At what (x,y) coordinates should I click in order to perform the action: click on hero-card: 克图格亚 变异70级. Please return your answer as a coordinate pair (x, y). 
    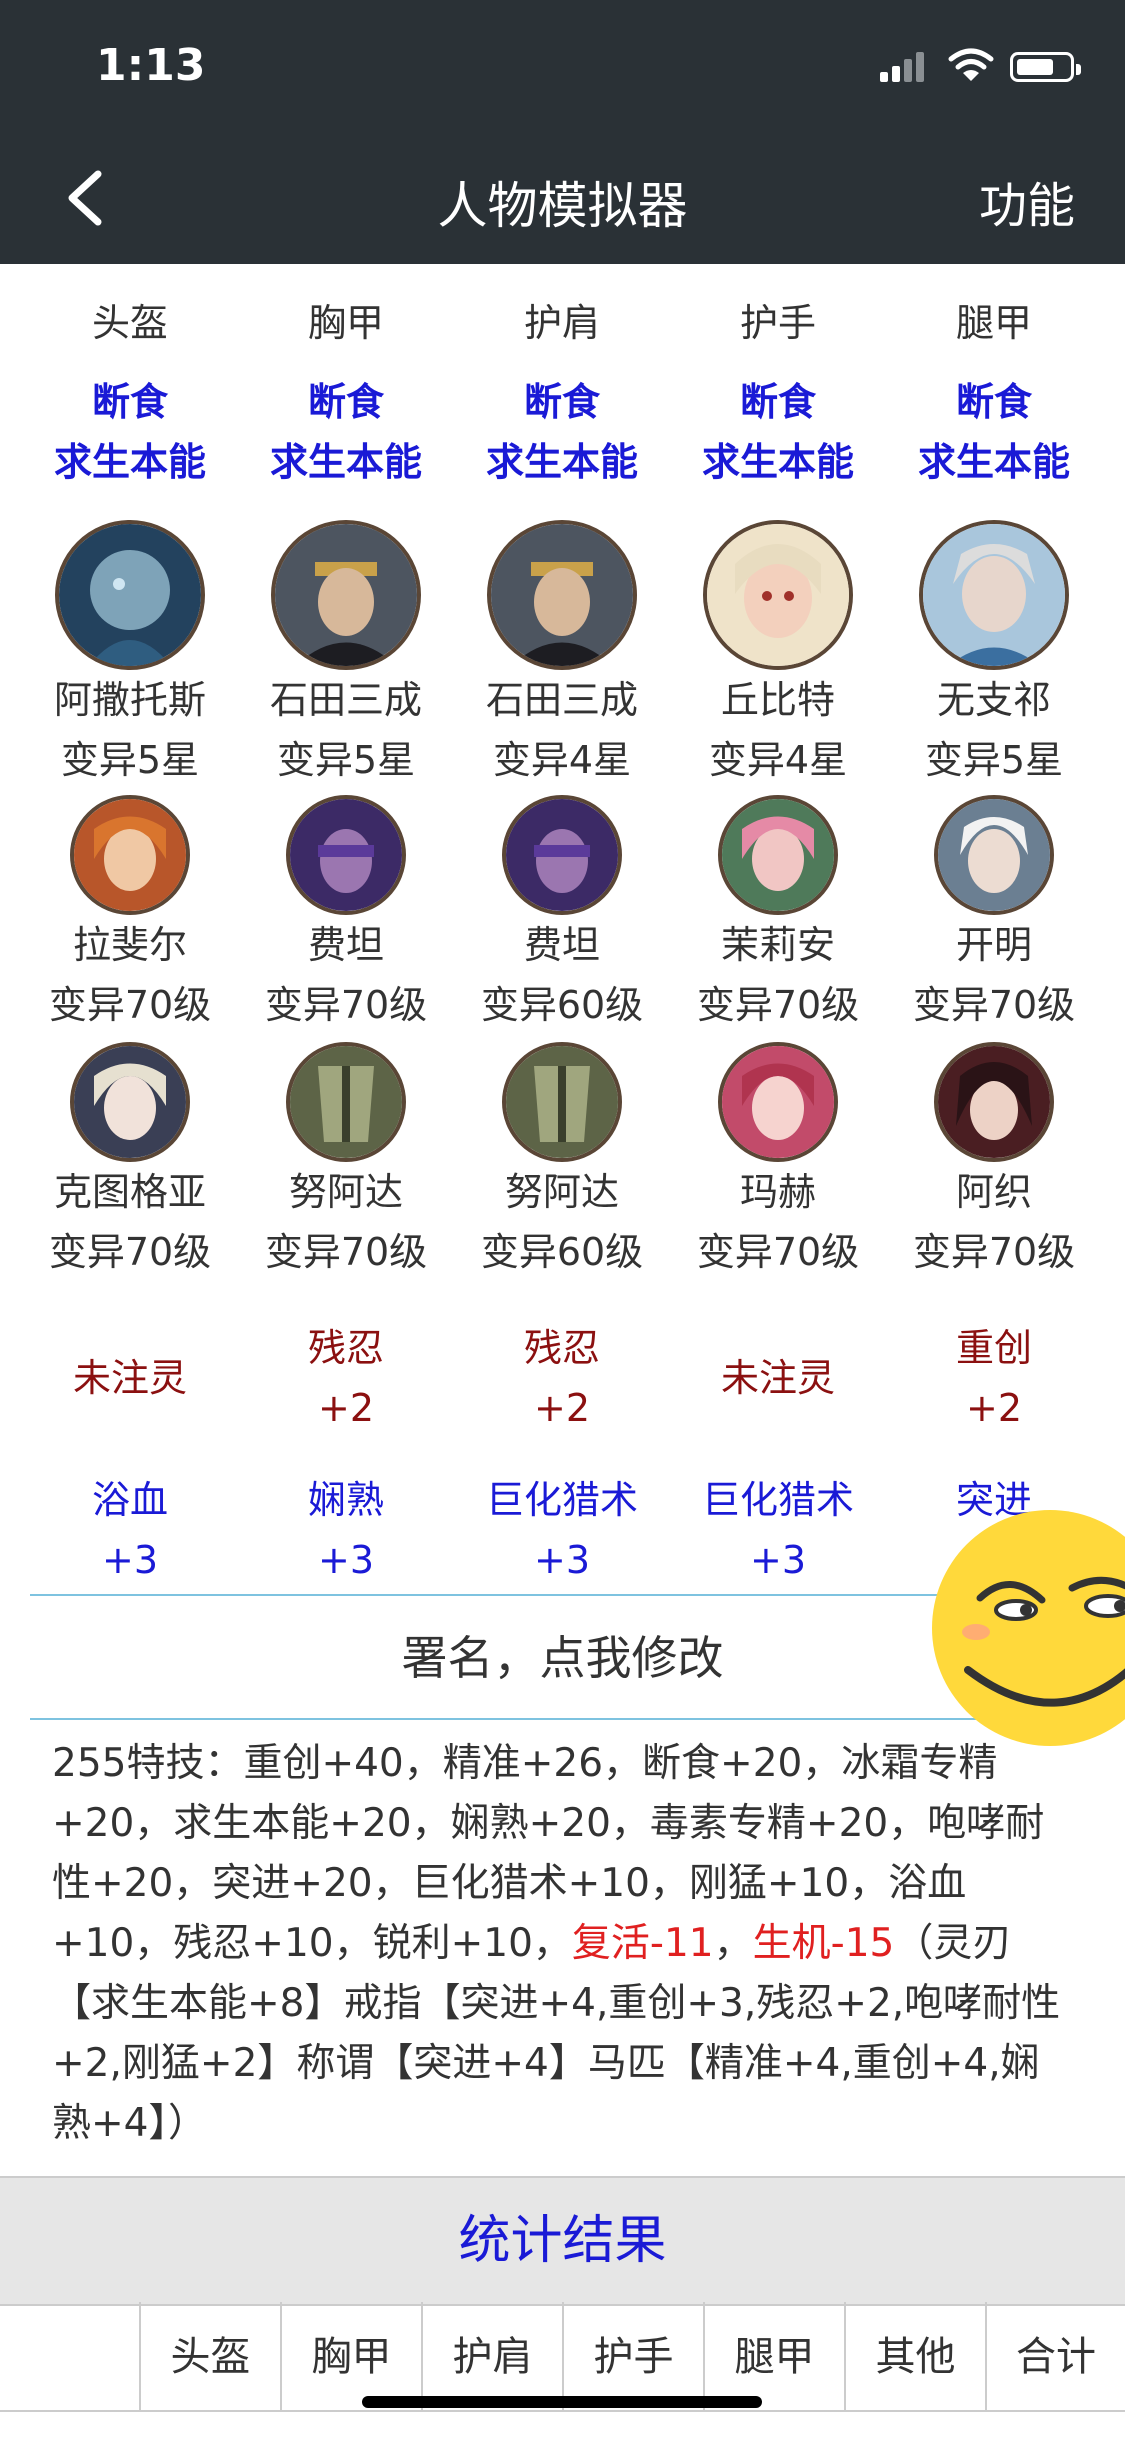
    Looking at the image, I should click on (130, 1162).